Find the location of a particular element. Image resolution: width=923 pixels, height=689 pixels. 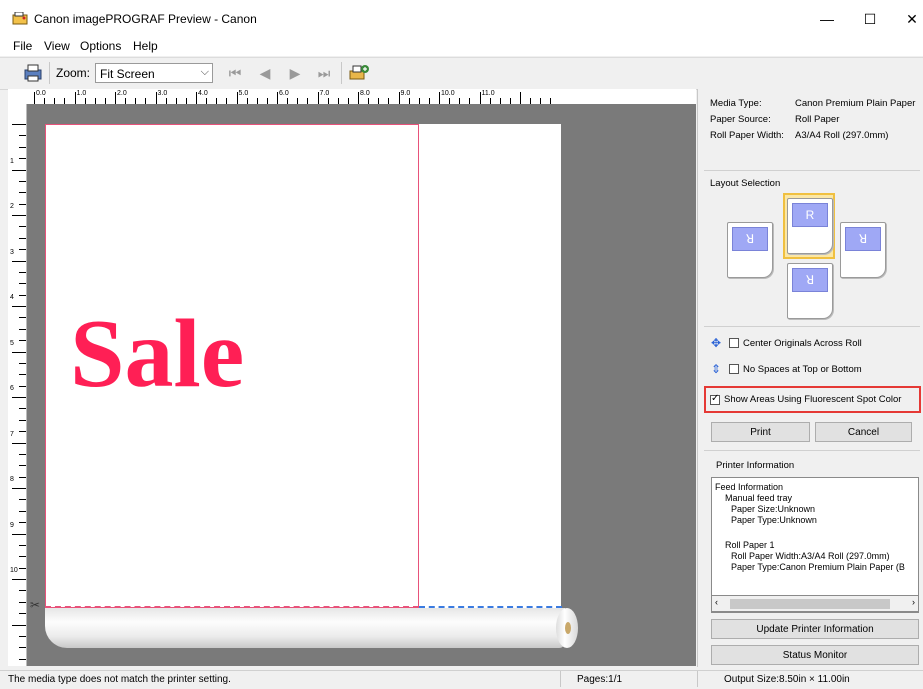

status-divider is located at coordinates (697, 679).